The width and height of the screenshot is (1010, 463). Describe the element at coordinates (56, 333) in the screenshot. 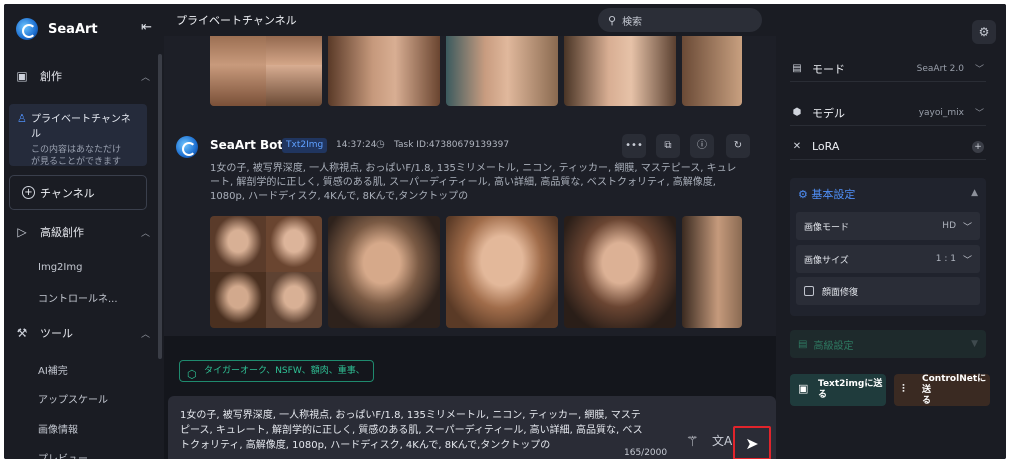

I see `nav-tools-label: ツール` at that location.